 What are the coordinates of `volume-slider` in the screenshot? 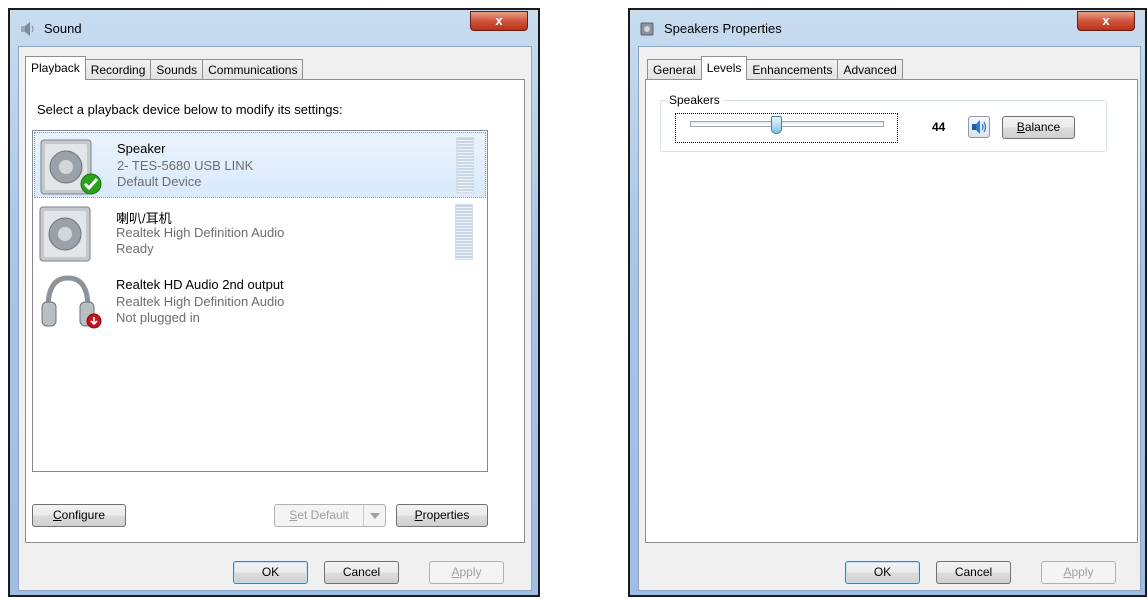 It's located at (786, 128).